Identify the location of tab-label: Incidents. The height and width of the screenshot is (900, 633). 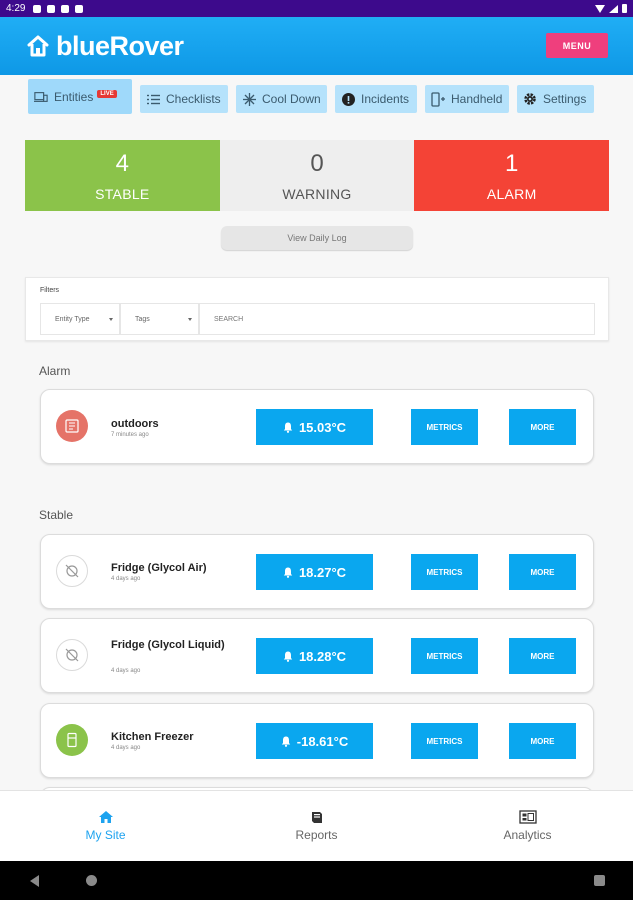
(385, 99).